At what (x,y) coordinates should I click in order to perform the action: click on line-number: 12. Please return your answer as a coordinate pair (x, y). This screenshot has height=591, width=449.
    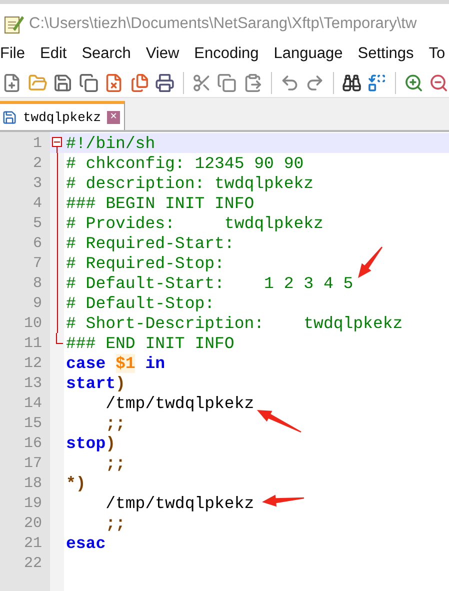
    Looking at the image, I should click on (32, 363).